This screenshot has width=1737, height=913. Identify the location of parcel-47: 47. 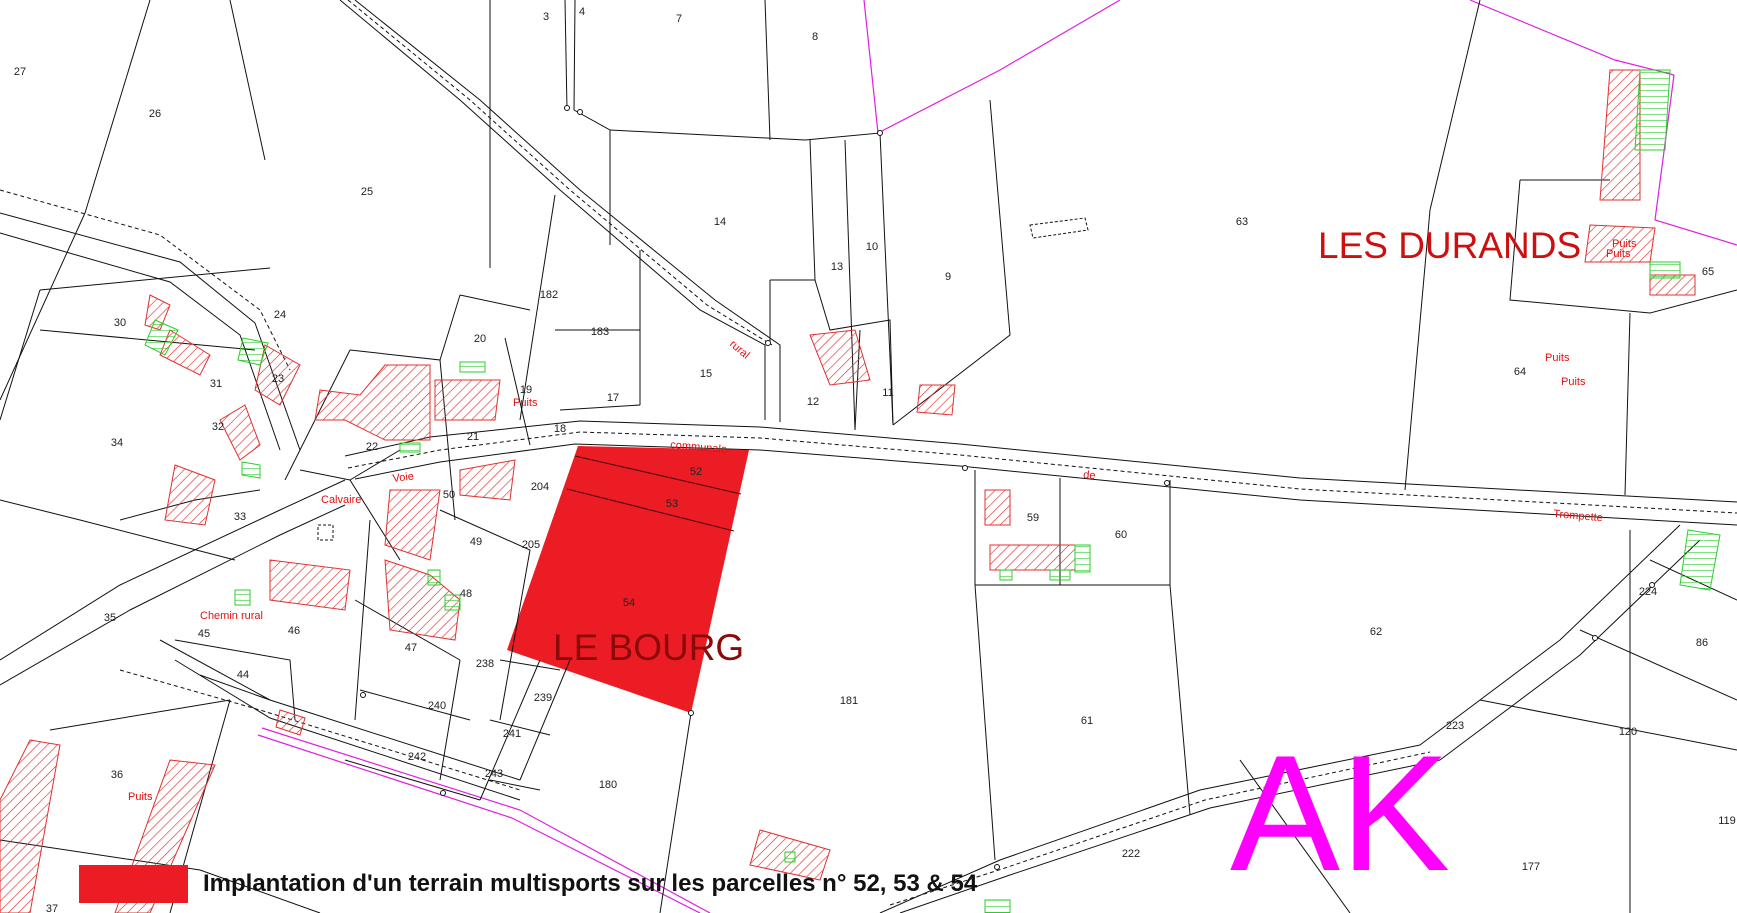
(411, 648).